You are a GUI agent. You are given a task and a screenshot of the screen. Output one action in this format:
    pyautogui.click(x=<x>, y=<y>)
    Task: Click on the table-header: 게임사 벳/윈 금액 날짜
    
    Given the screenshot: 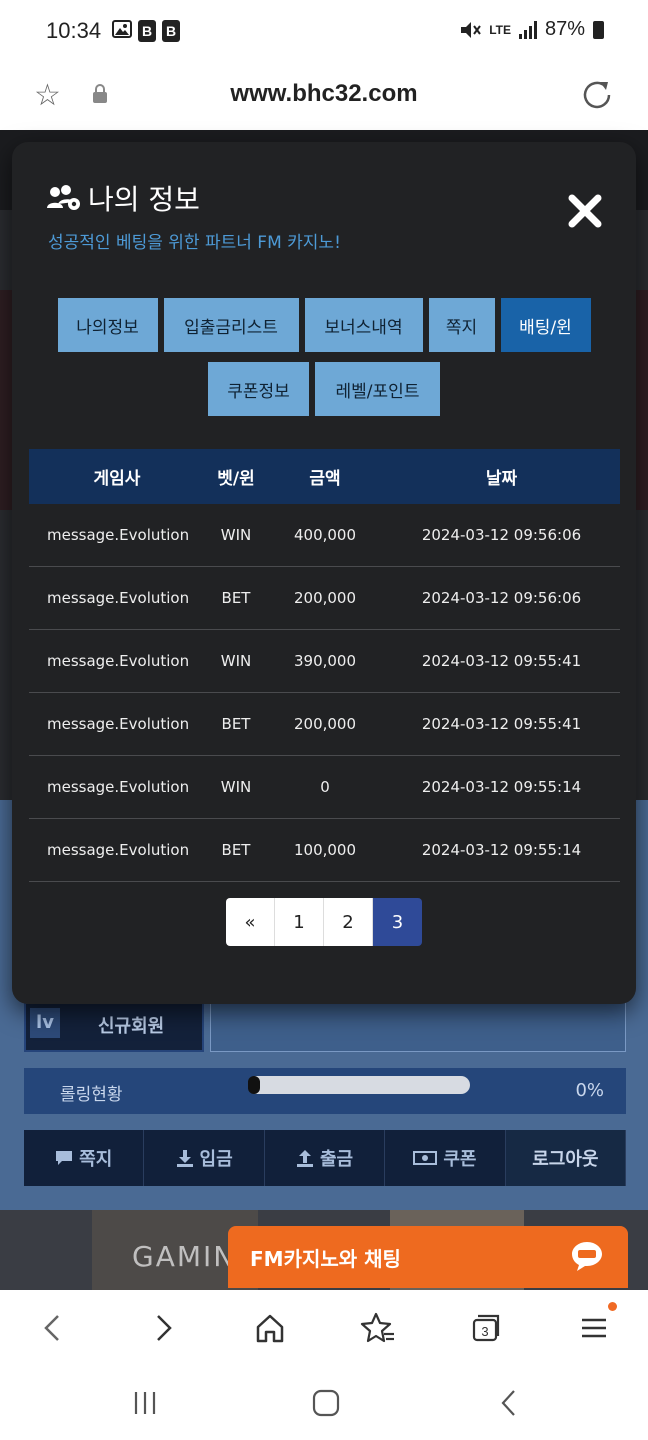 What is the action you would take?
    pyautogui.click(x=324, y=476)
    